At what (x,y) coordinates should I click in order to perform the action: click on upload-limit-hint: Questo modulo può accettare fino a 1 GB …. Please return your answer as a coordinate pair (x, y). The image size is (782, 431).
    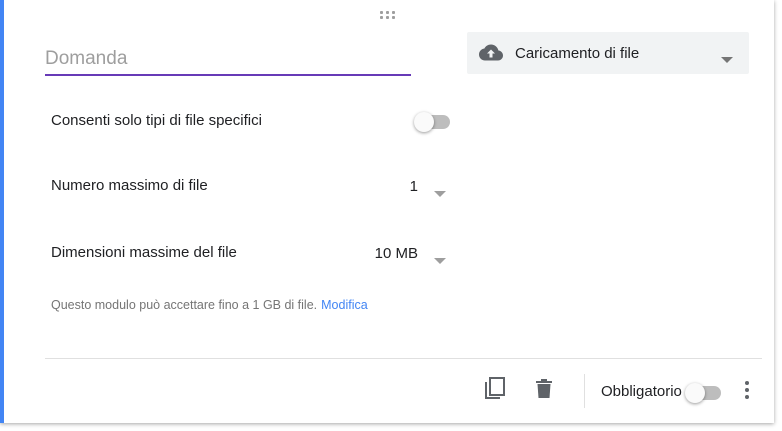
    Looking at the image, I should click on (209, 305).